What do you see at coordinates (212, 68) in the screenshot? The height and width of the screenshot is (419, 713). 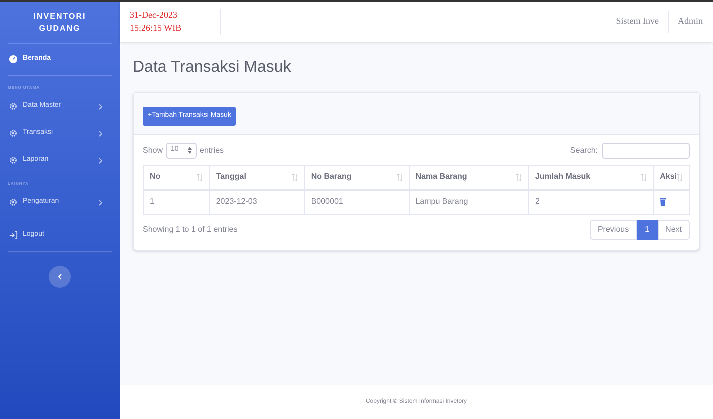 I see `page-title: Data Transaksi Masuk` at bounding box center [212, 68].